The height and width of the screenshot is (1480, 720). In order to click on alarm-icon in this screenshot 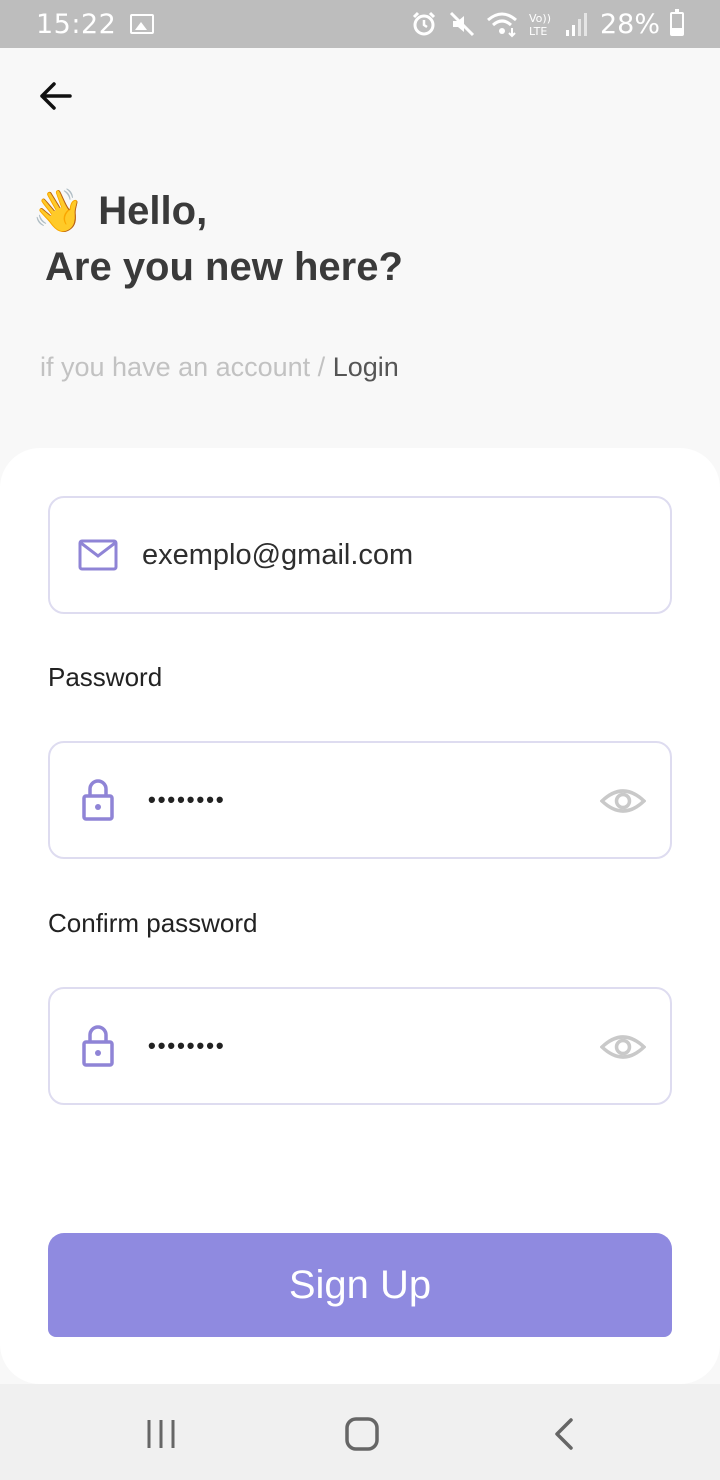, I will do `click(424, 24)`.